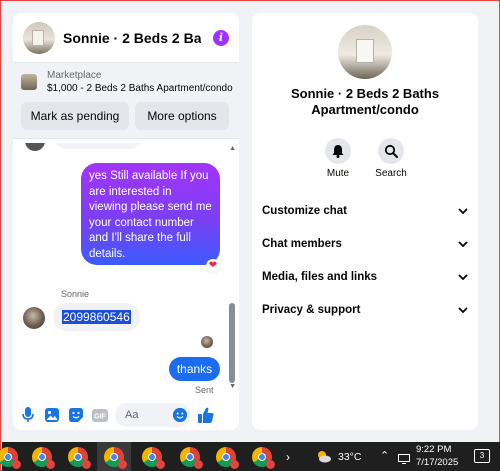 This screenshot has height=471, width=500. I want to click on listing-label: Marketplace, so click(74, 75).